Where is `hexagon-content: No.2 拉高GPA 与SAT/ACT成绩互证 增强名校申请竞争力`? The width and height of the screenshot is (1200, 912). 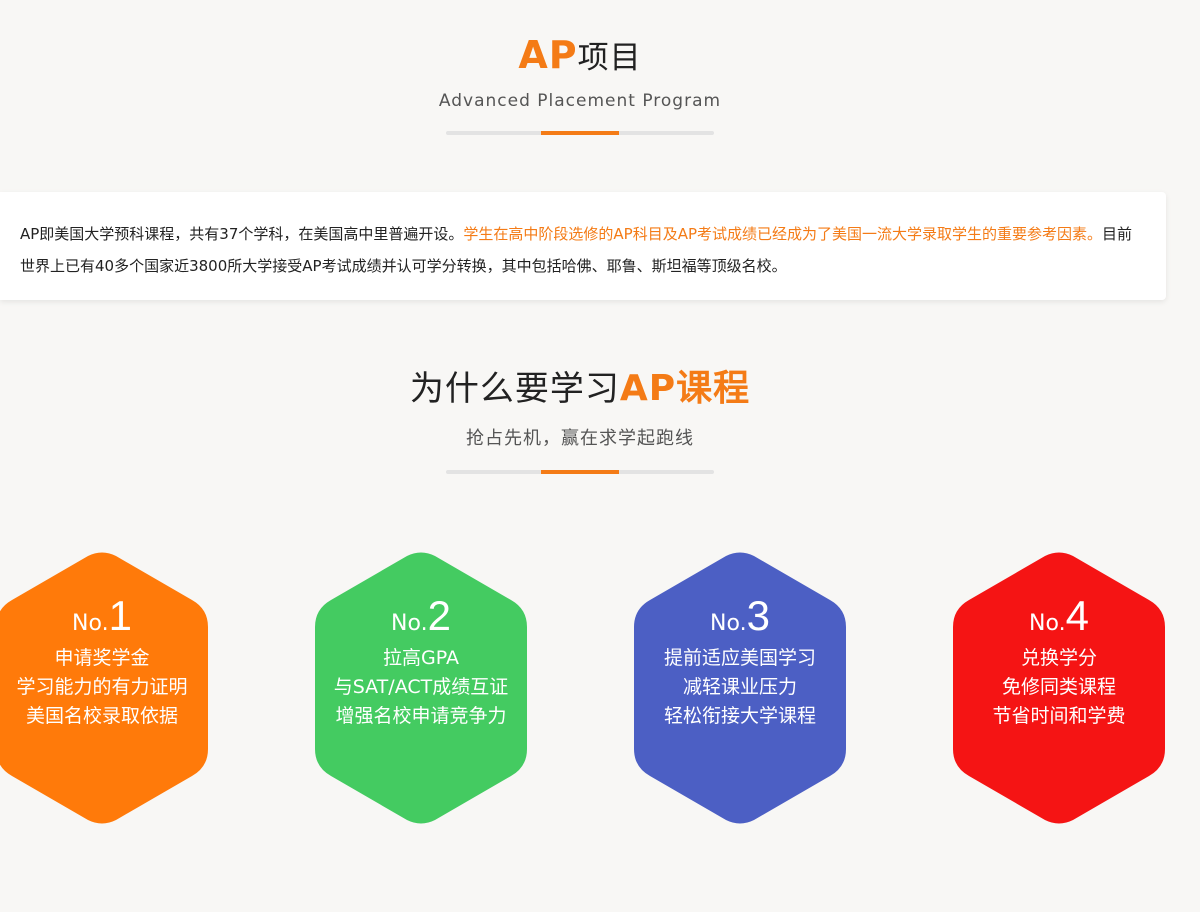 hexagon-content: No.2 拉高GPA 与SAT/ACT成绩互证 增强名校申请竞争力 is located at coordinates (421, 659).